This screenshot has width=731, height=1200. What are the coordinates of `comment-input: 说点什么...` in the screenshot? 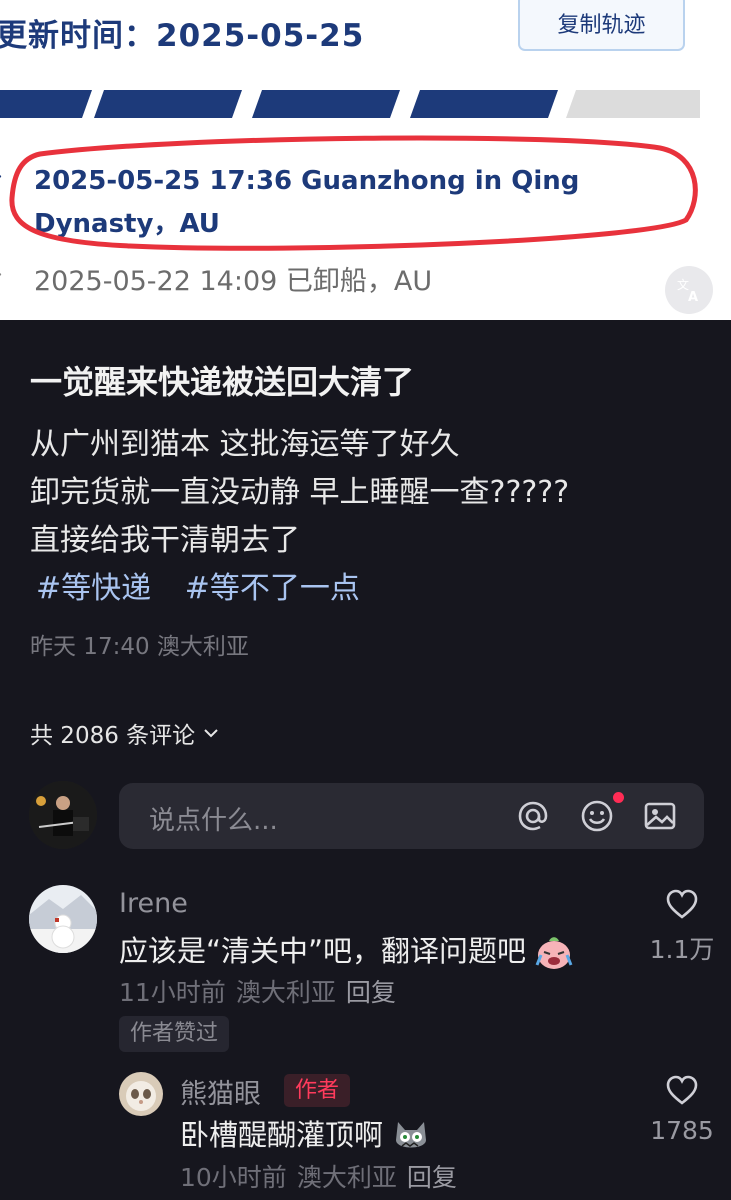 It's located at (411, 816).